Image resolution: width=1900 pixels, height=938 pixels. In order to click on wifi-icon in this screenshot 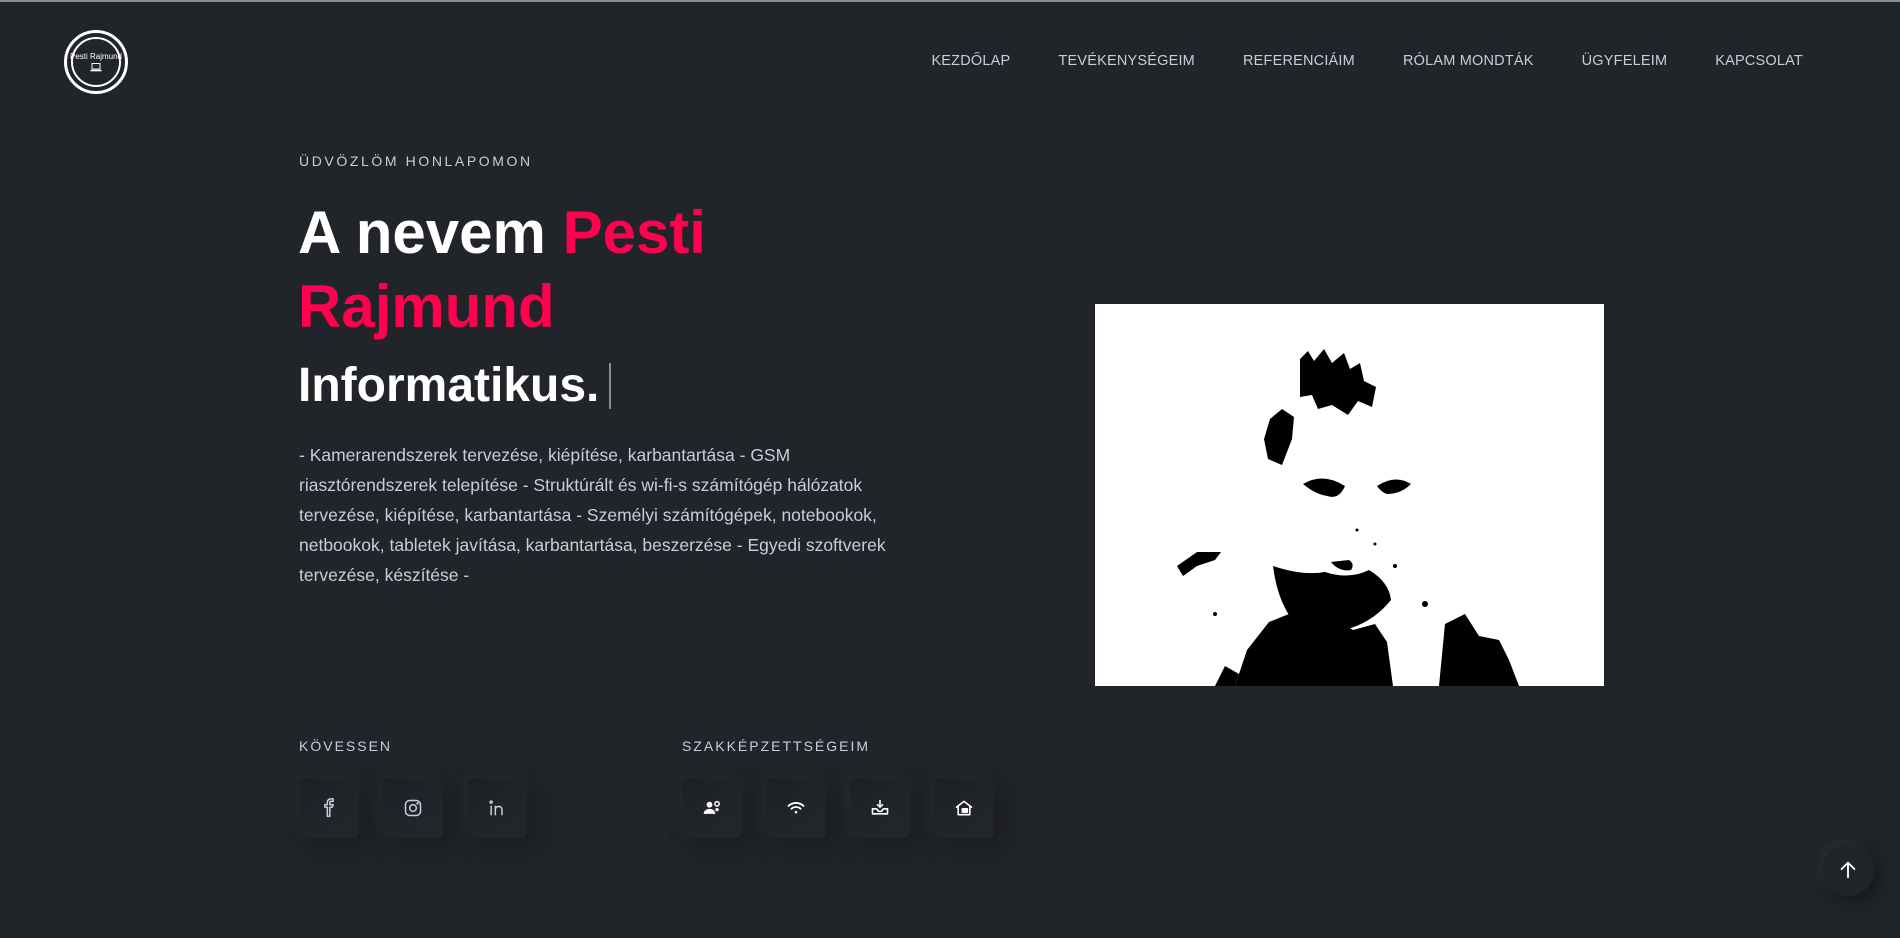, I will do `click(796, 808)`.